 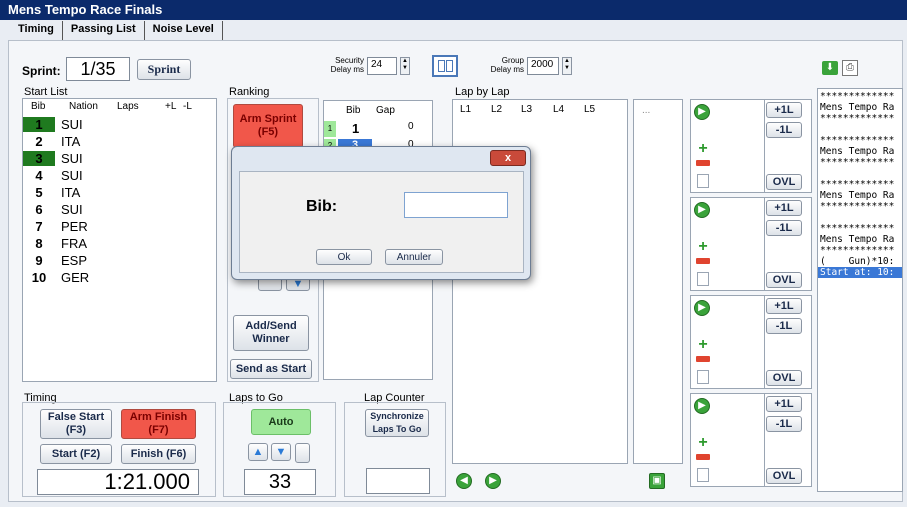 What do you see at coordinates (41, 71) in the screenshot?
I see `sprint-label: Sprint:` at bounding box center [41, 71].